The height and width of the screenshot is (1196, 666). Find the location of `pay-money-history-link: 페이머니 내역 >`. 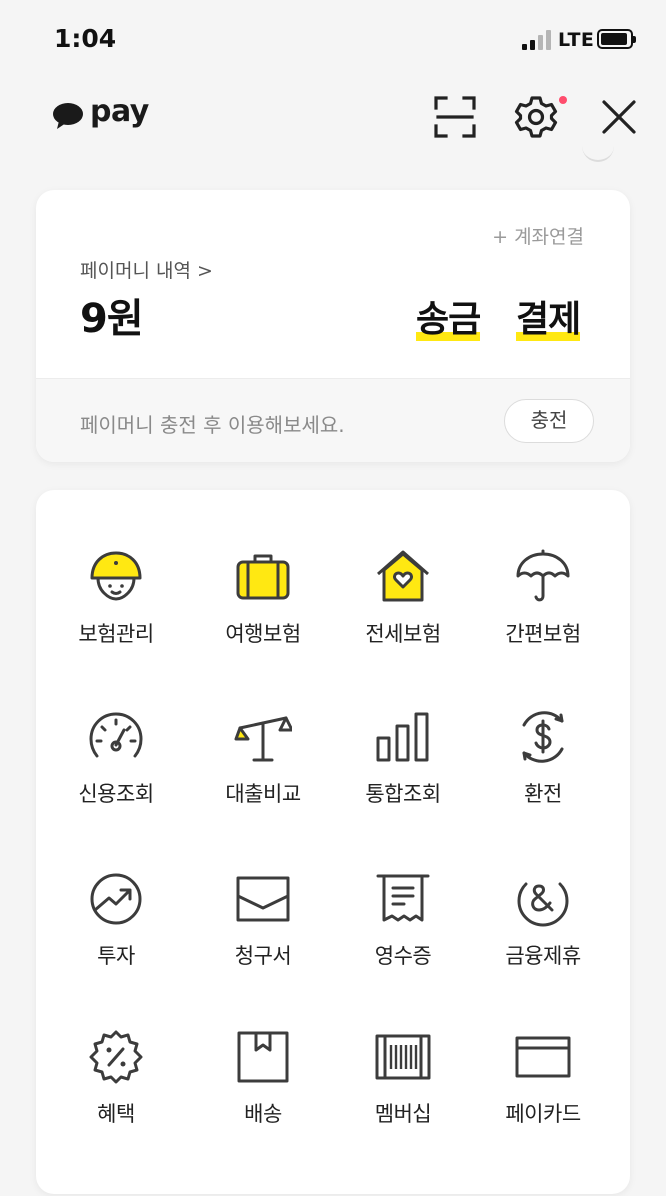

pay-money-history-link: 페이머니 내역 > is located at coordinates (146, 269).